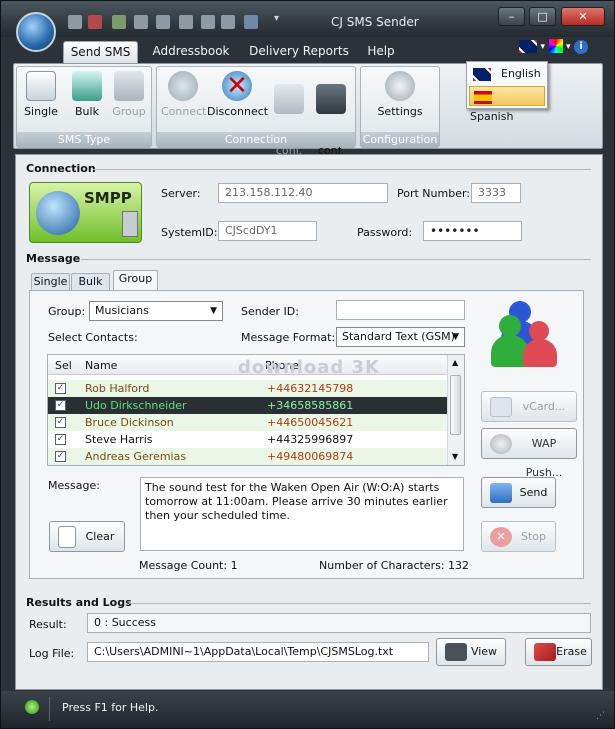  What do you see at coordinates (129, 422) in the screenshot?
I see `contact-name: Bruce Dickinson` at bounding box center [129, 422].